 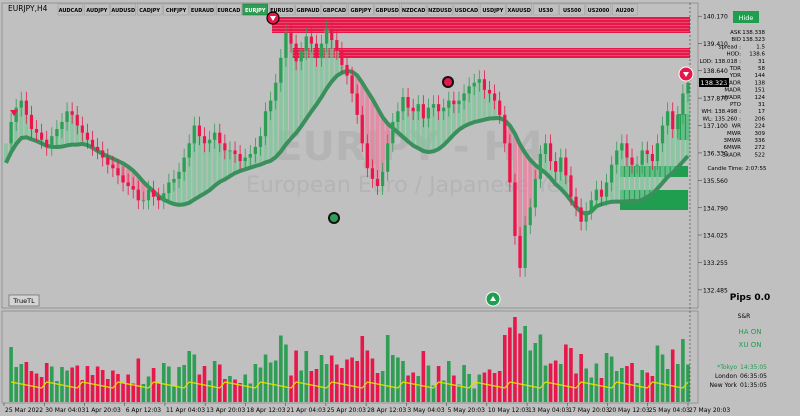 I want to click on stat-label: spread :, so click(x=730, y=47).